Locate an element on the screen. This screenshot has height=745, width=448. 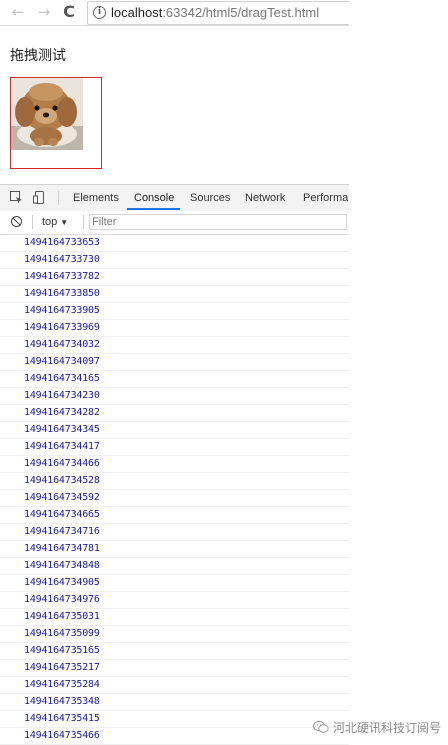
address-bar: i localhost:63342/html5/dragTest.html is located at coordinates (218, 13).